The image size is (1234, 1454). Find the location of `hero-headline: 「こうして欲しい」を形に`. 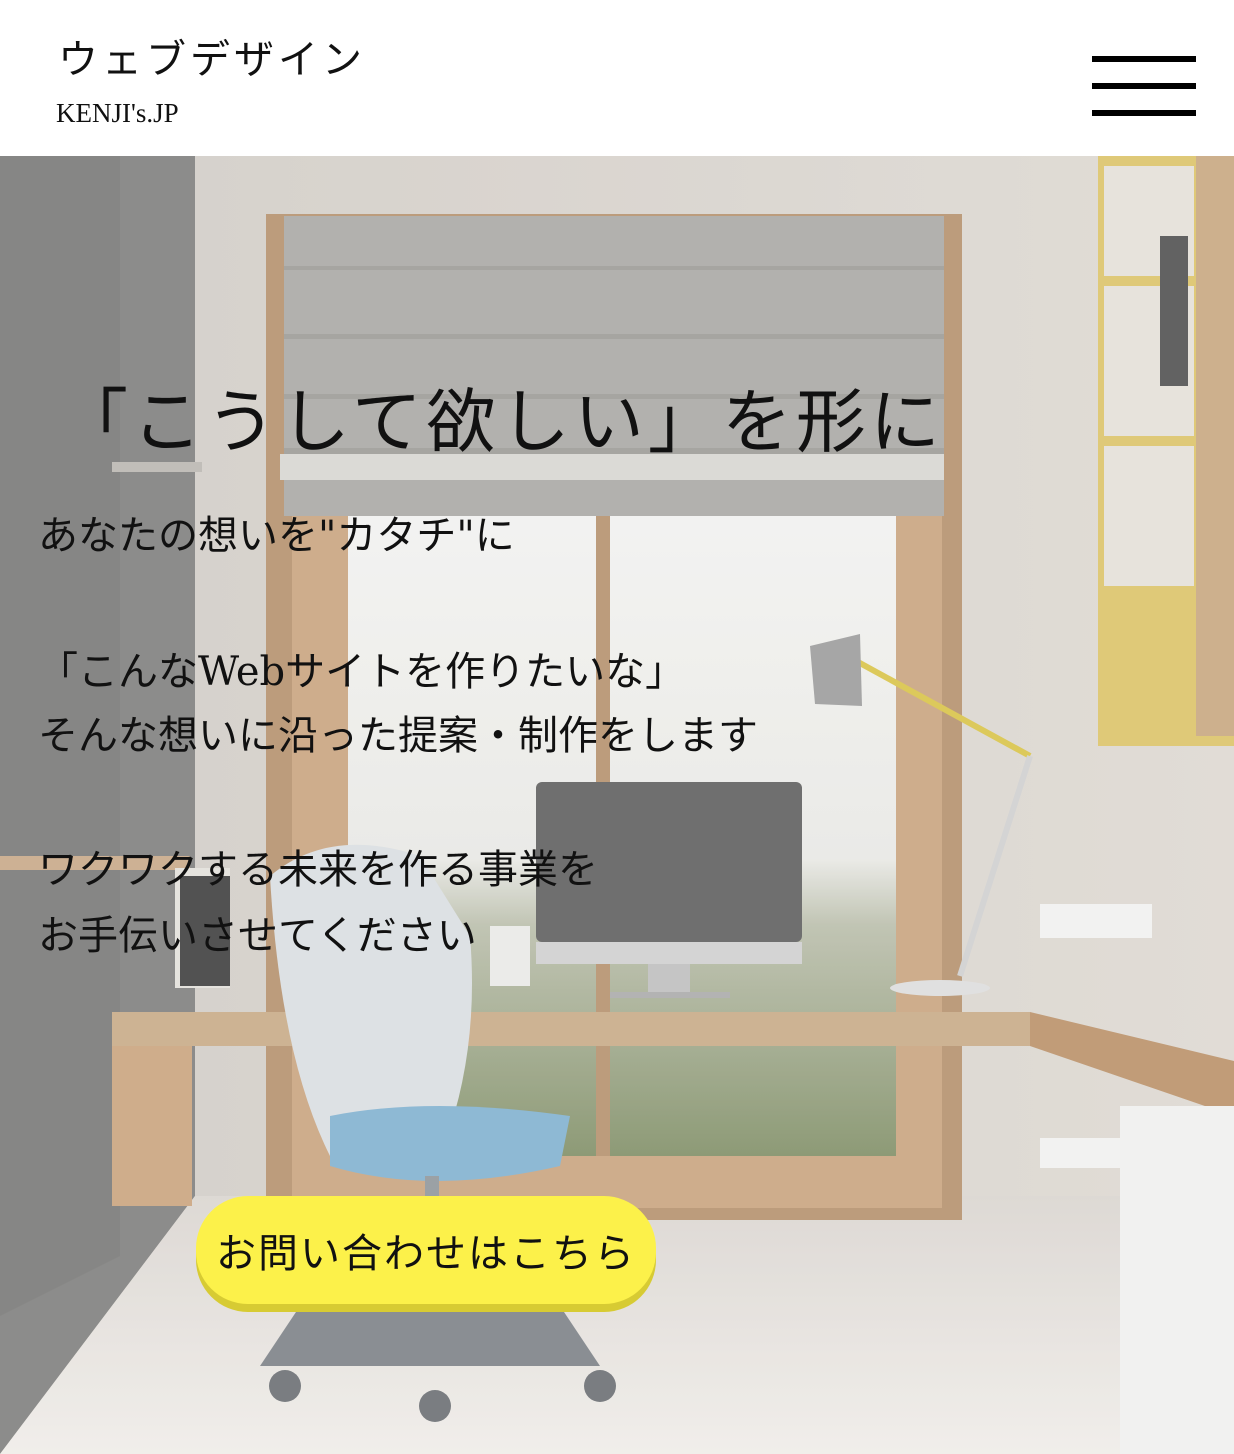

hero-headline: 「こうして欲しい」を形に is located at coordinates (501, 422).